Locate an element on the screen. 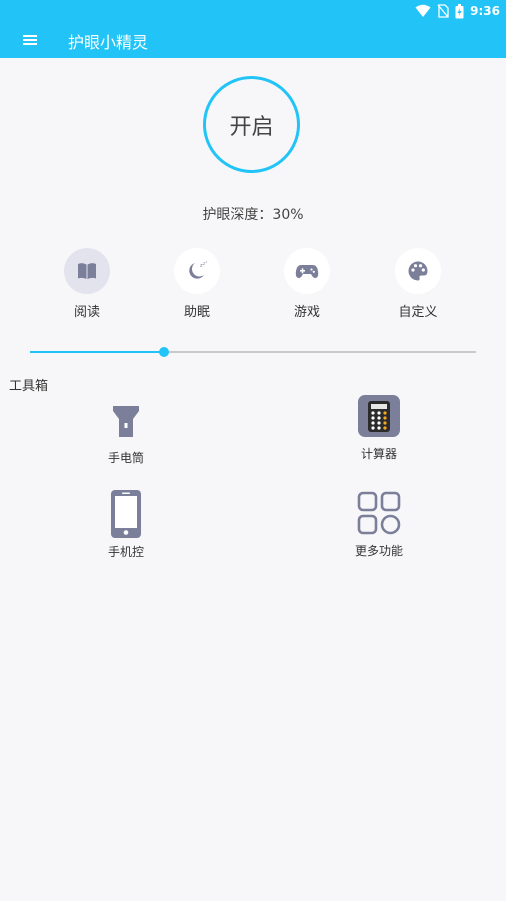 This screenshot has height=901, width=506. phone-icon is located at coordinates (126, 514).